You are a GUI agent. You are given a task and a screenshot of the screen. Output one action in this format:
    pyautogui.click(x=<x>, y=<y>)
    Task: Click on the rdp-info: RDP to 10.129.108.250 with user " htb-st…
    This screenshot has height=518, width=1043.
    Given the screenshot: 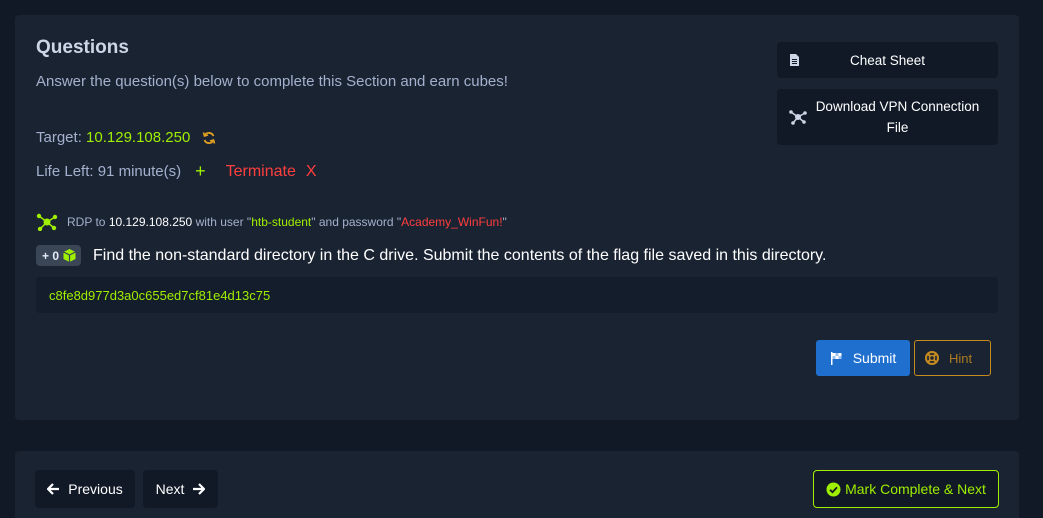 What is the action you would take?
    pyautogui.click(x=271, y=222)
    